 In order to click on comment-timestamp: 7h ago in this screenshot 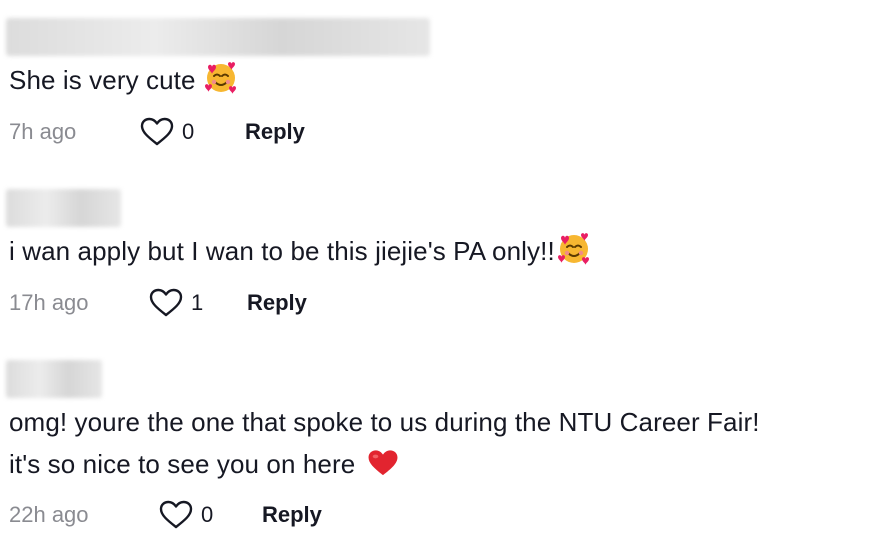, I will do `click(43, 131)`.